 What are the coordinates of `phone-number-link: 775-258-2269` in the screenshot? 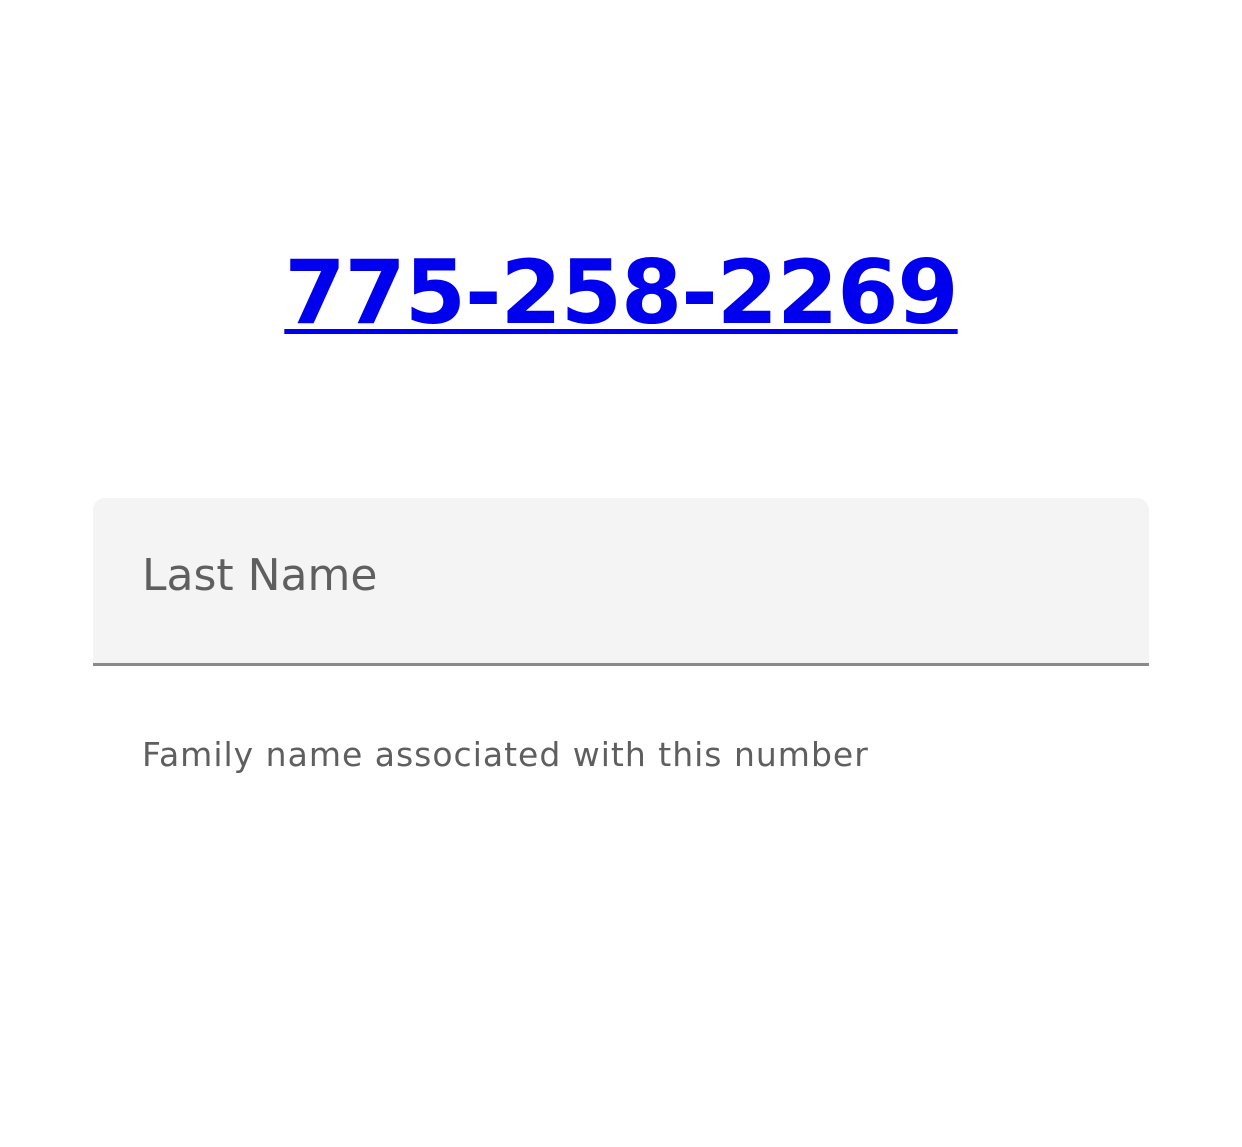 It's located at (621, 293).